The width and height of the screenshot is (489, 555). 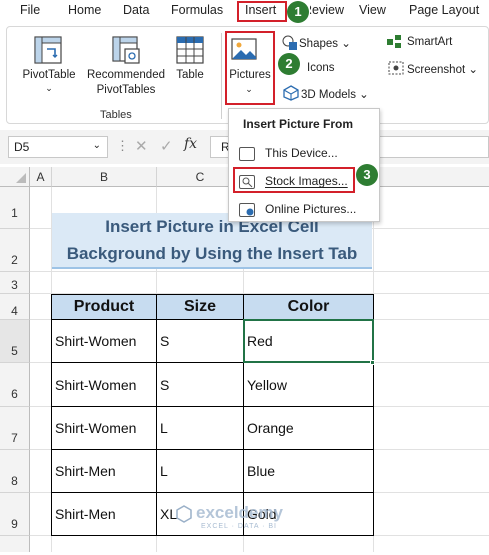 I want to click on table-icon, so click(x=190, y=50).